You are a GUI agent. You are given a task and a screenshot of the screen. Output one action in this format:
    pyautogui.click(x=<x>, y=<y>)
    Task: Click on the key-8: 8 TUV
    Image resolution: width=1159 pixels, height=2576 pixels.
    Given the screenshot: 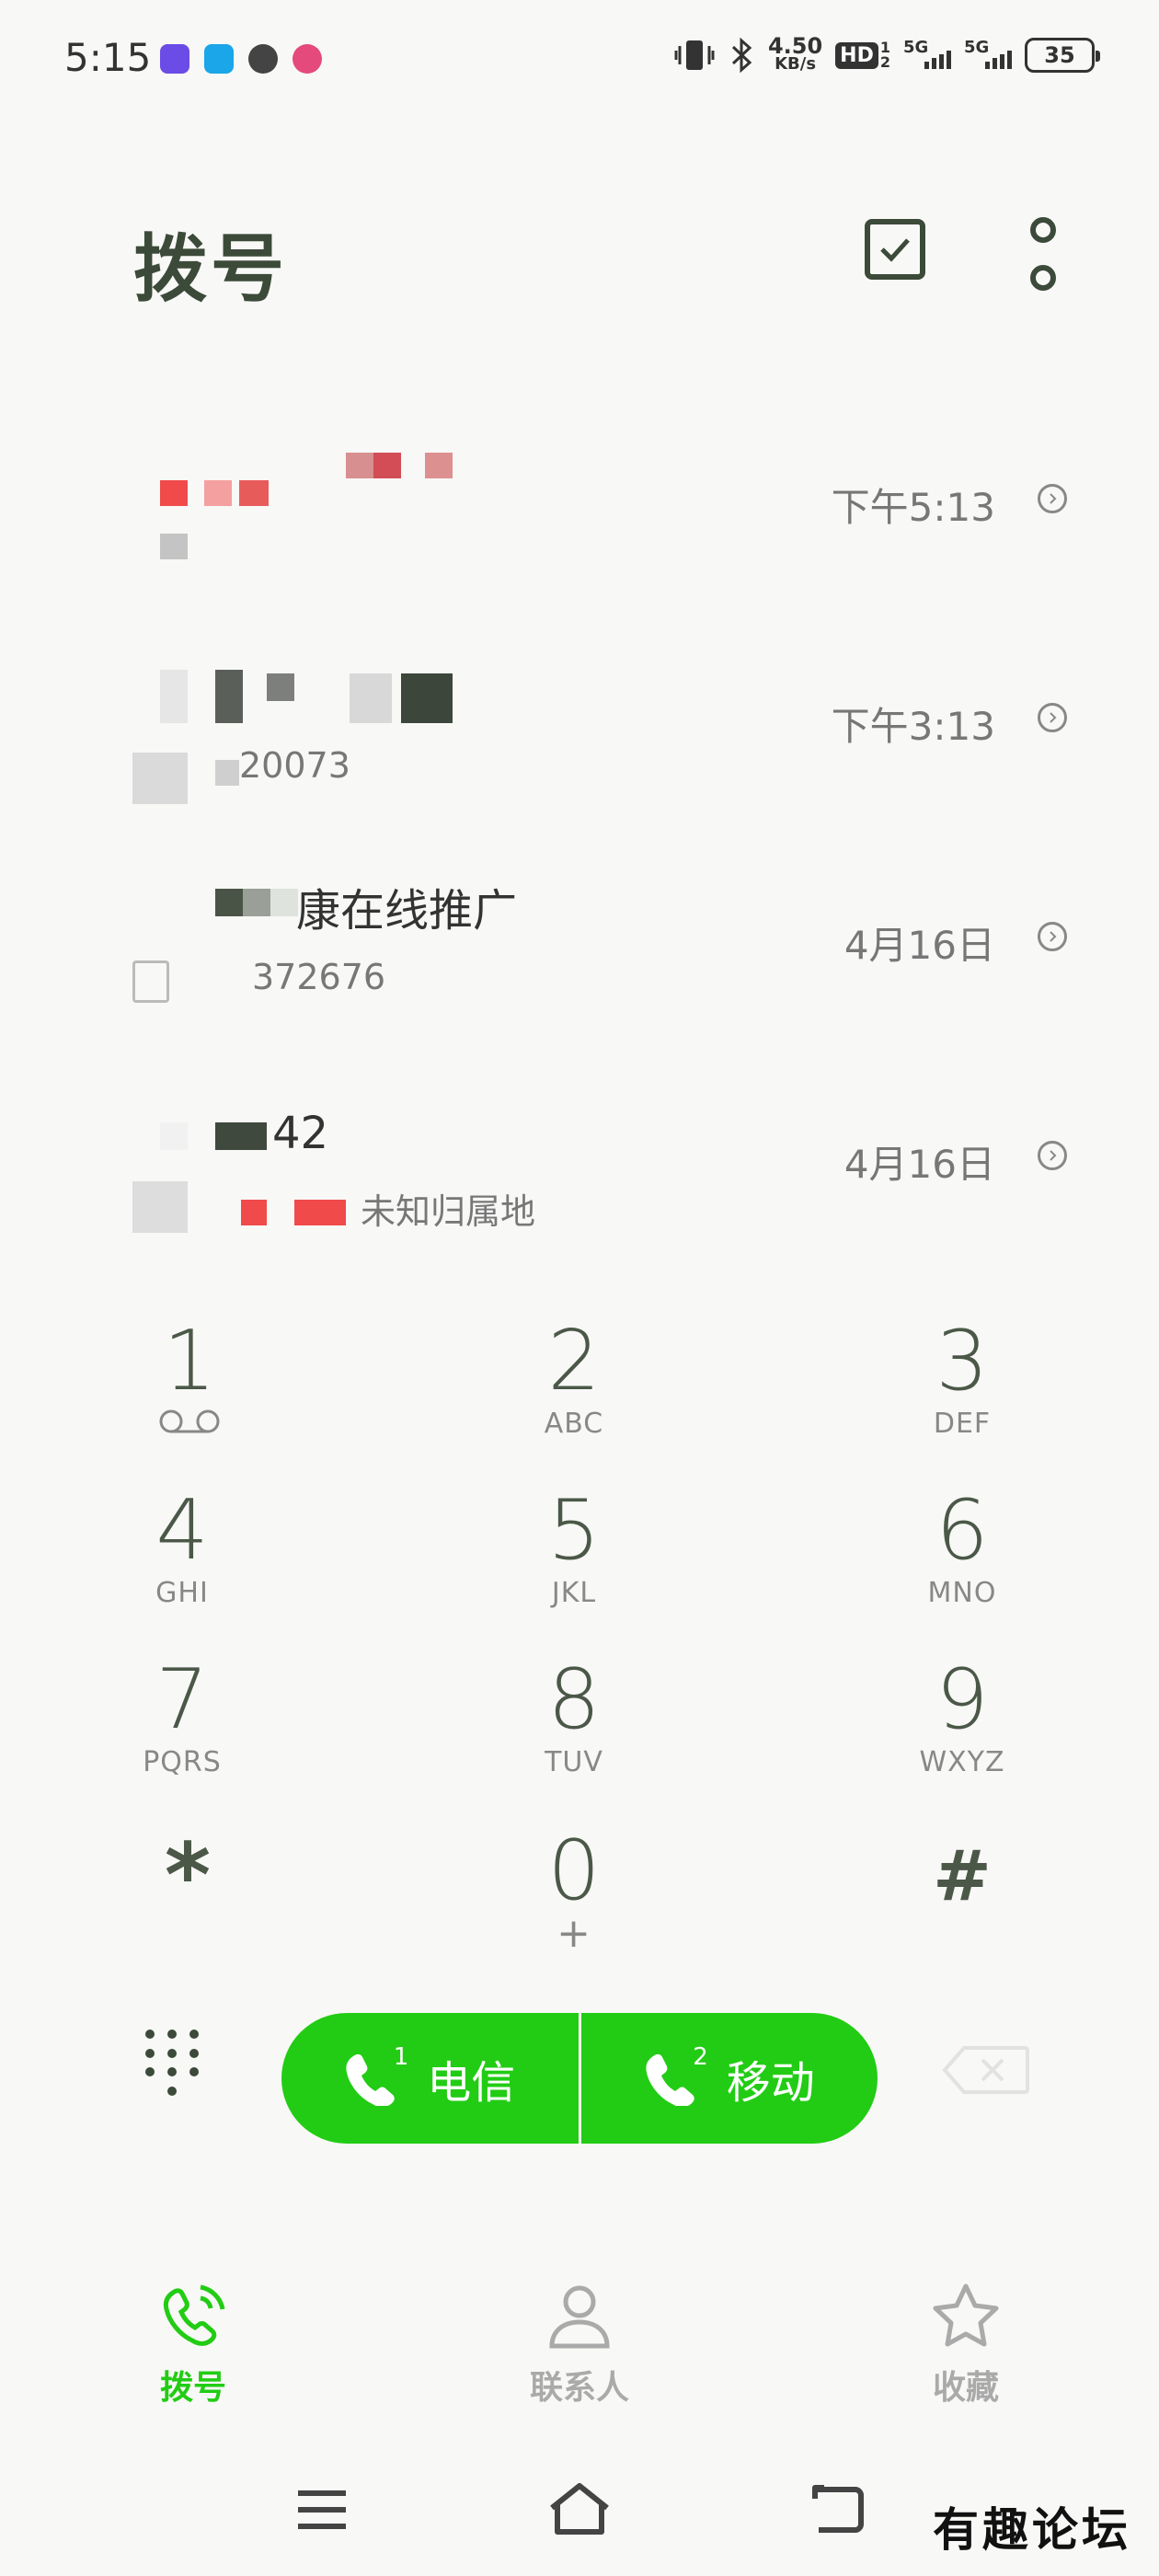 What is the action you would take?
    pyautogui.click(x=574, y=1737)
    